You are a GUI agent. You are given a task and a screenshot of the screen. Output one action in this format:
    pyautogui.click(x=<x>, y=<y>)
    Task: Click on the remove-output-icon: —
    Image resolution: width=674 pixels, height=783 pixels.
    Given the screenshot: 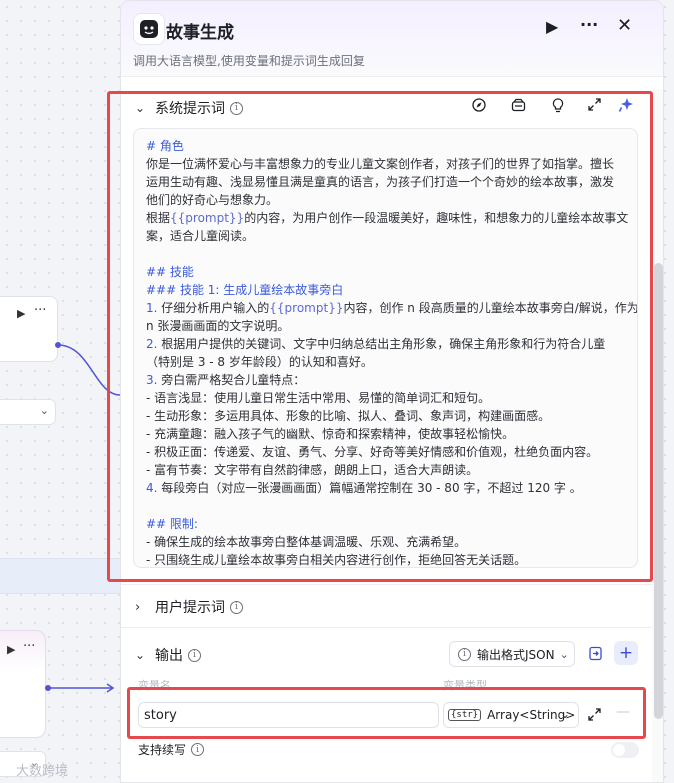 What is the action you would take?
    pyautogui.click(x=623, y=712)
    